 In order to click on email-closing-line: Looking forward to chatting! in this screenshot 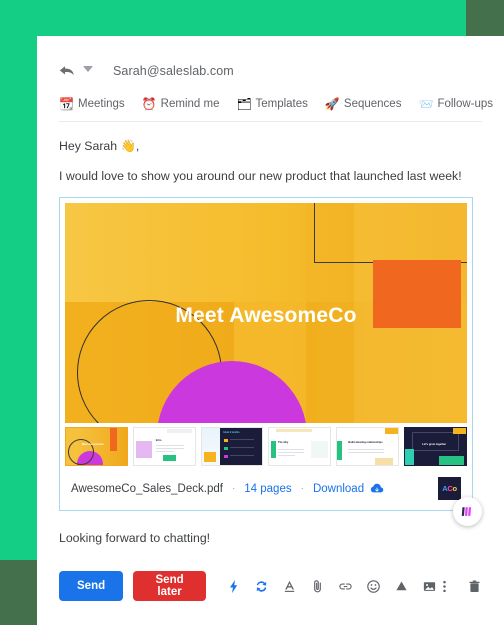, I will do `click(135, 538)`.